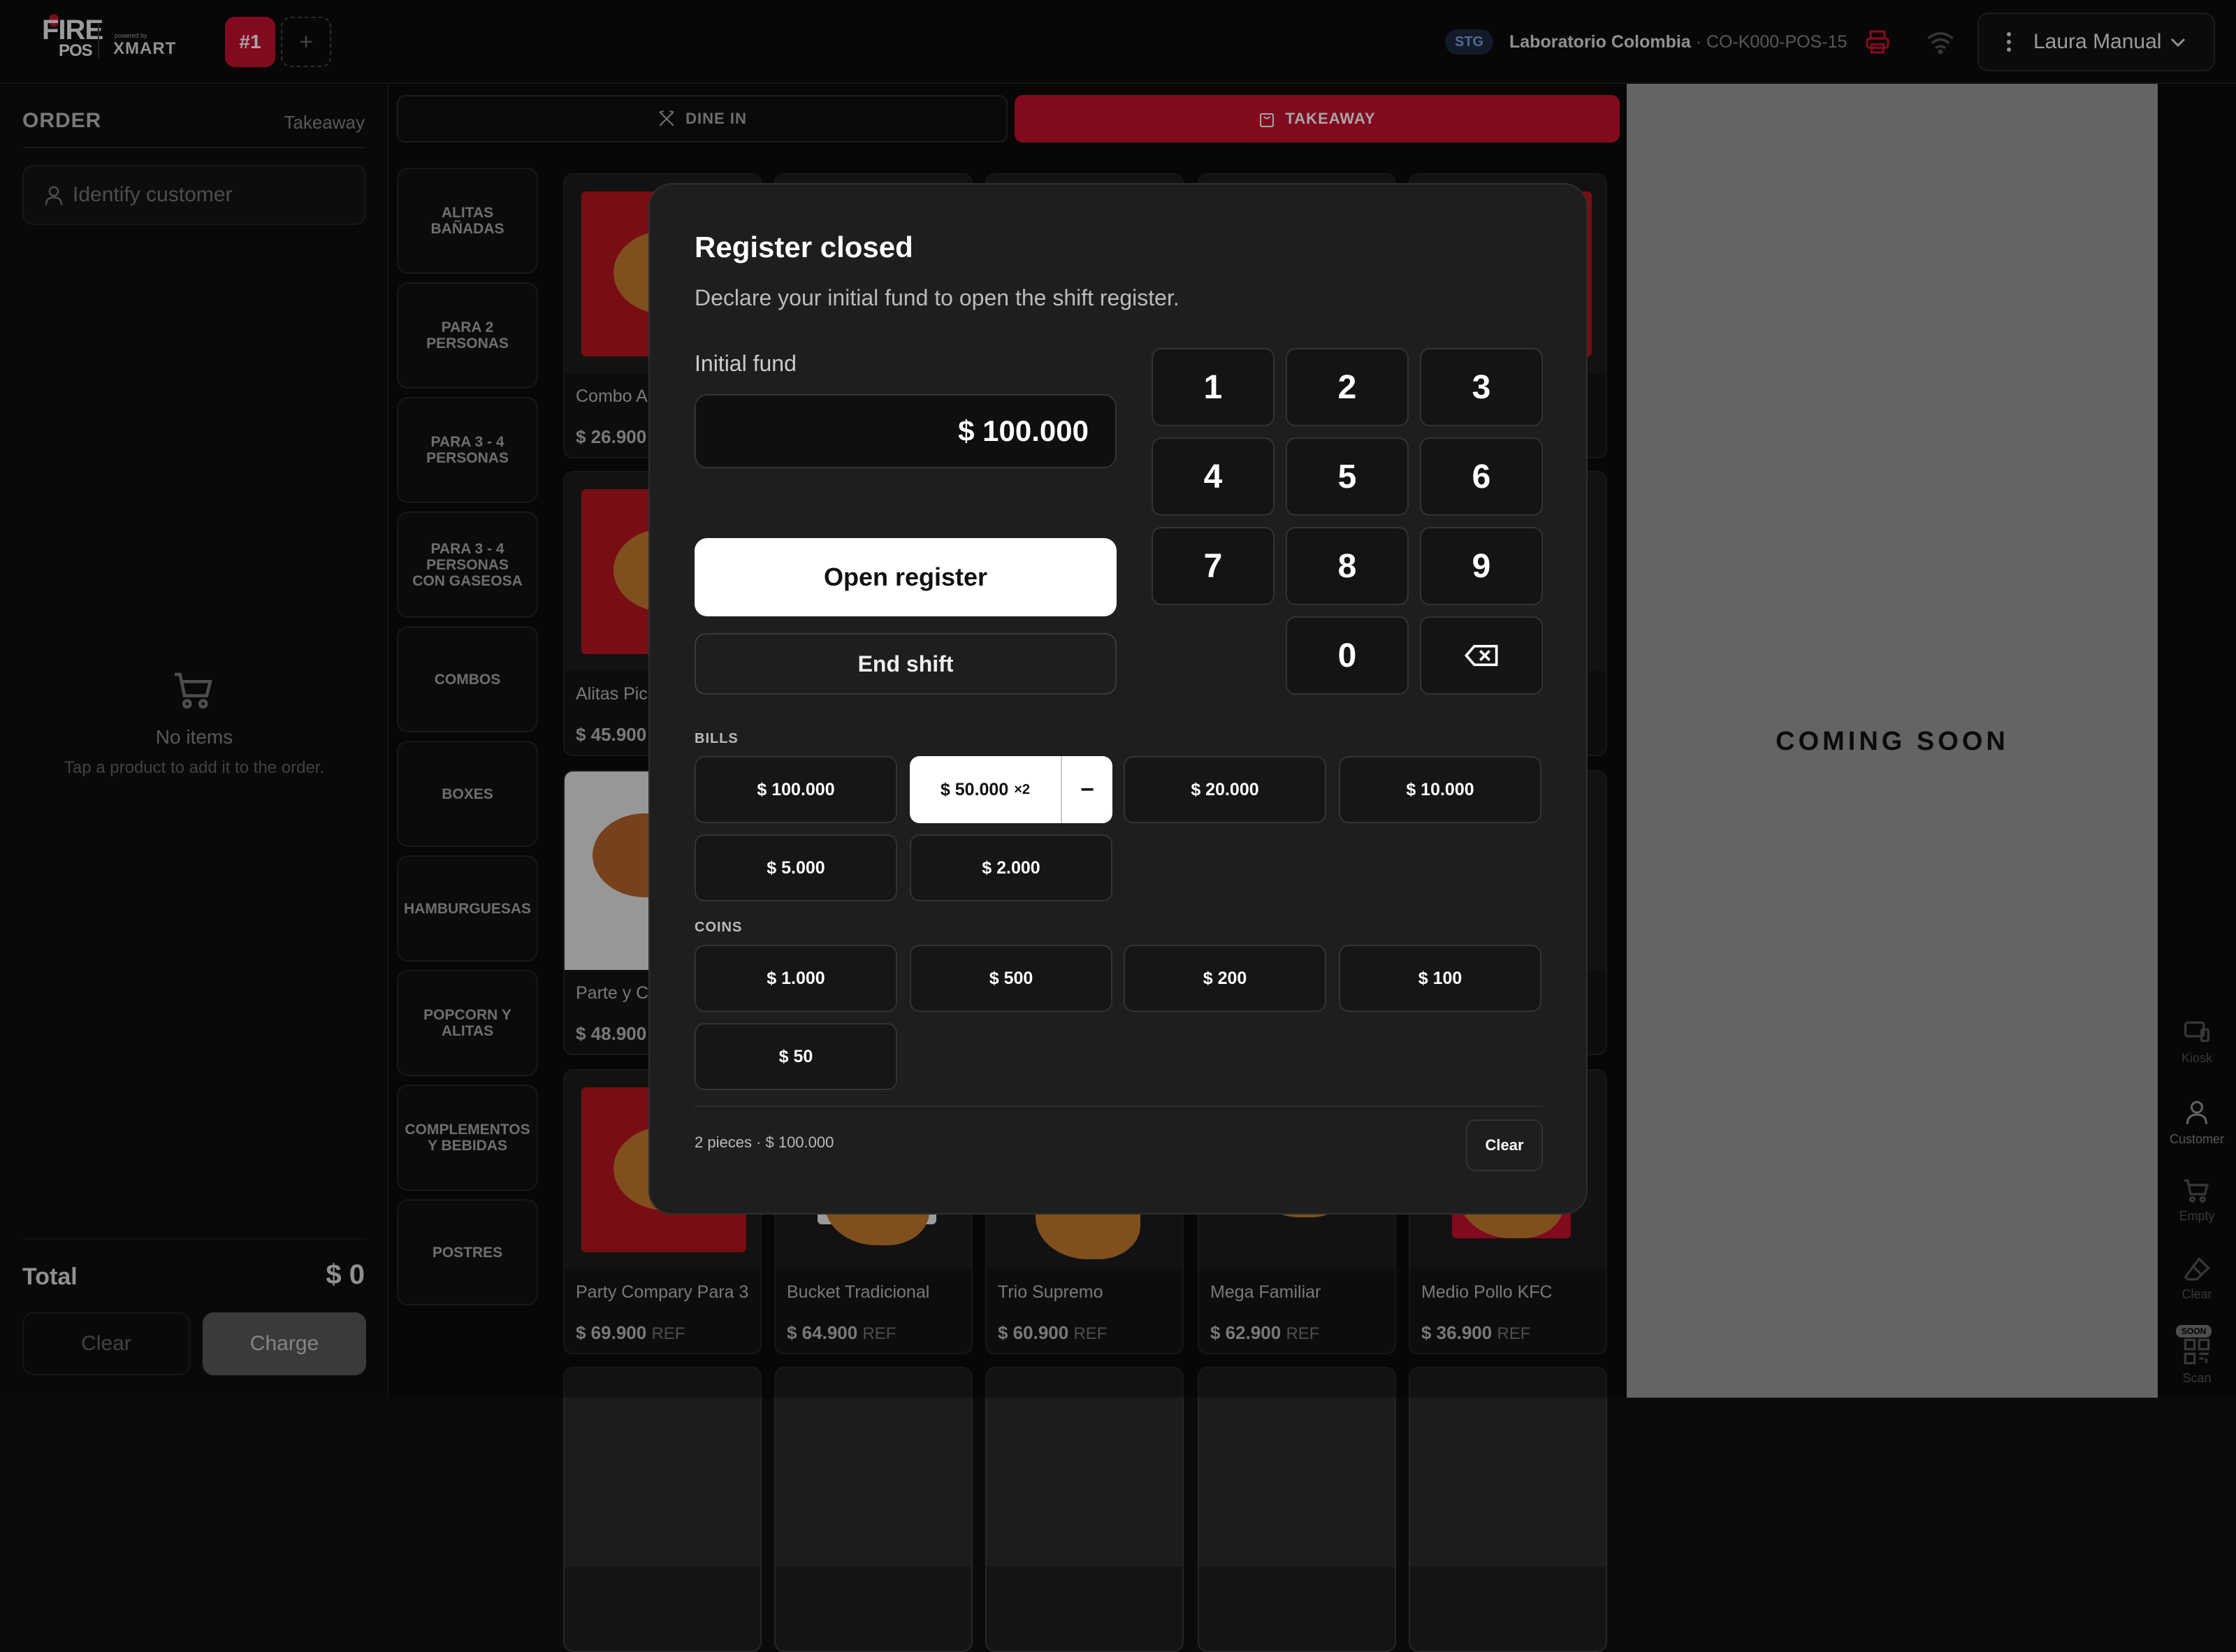 The height and width of the screenshot is (1652, 2236). I want to click on keypad-key-1: 1, so click(1213, 387).